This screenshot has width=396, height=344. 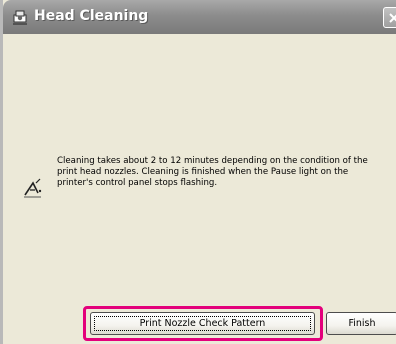 What do you see at coordinates (33, 189) in the screenshot?
I see `print-head-info-icon` at bounding box center [33, 189].